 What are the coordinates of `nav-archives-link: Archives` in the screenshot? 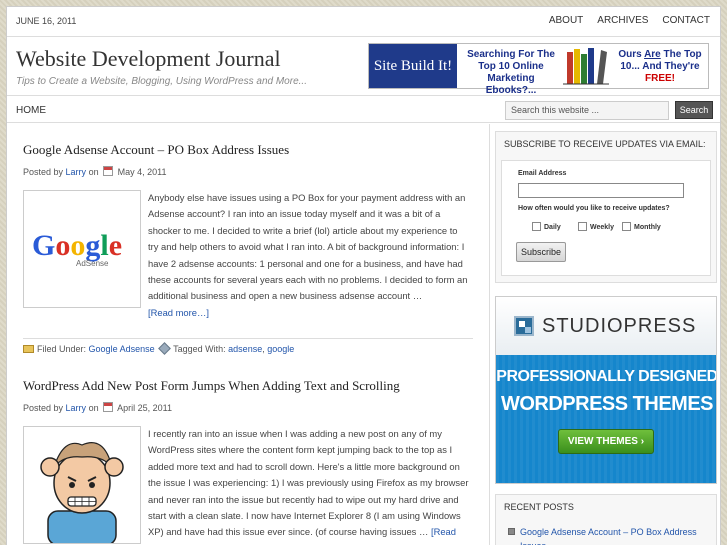 It's located at (622, 20).